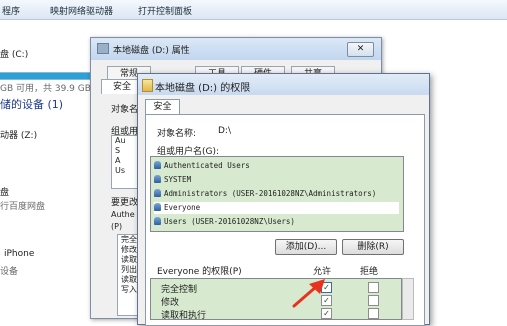 The image size is (507, 326). Describe the element at coordinates (125, 203) in the screenshot. I see `props-change-label: 要更改` at that location.